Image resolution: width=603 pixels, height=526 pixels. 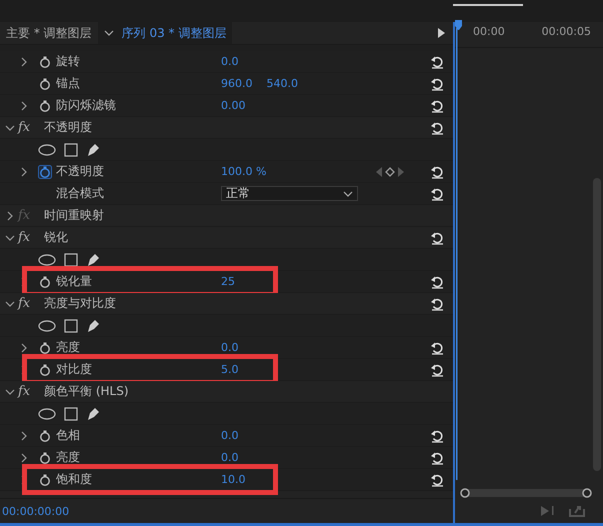 What do you see at coordinates (68, 83) in the screenshot?
I see `property-label: 锚点` at bounding box center [68, 83].